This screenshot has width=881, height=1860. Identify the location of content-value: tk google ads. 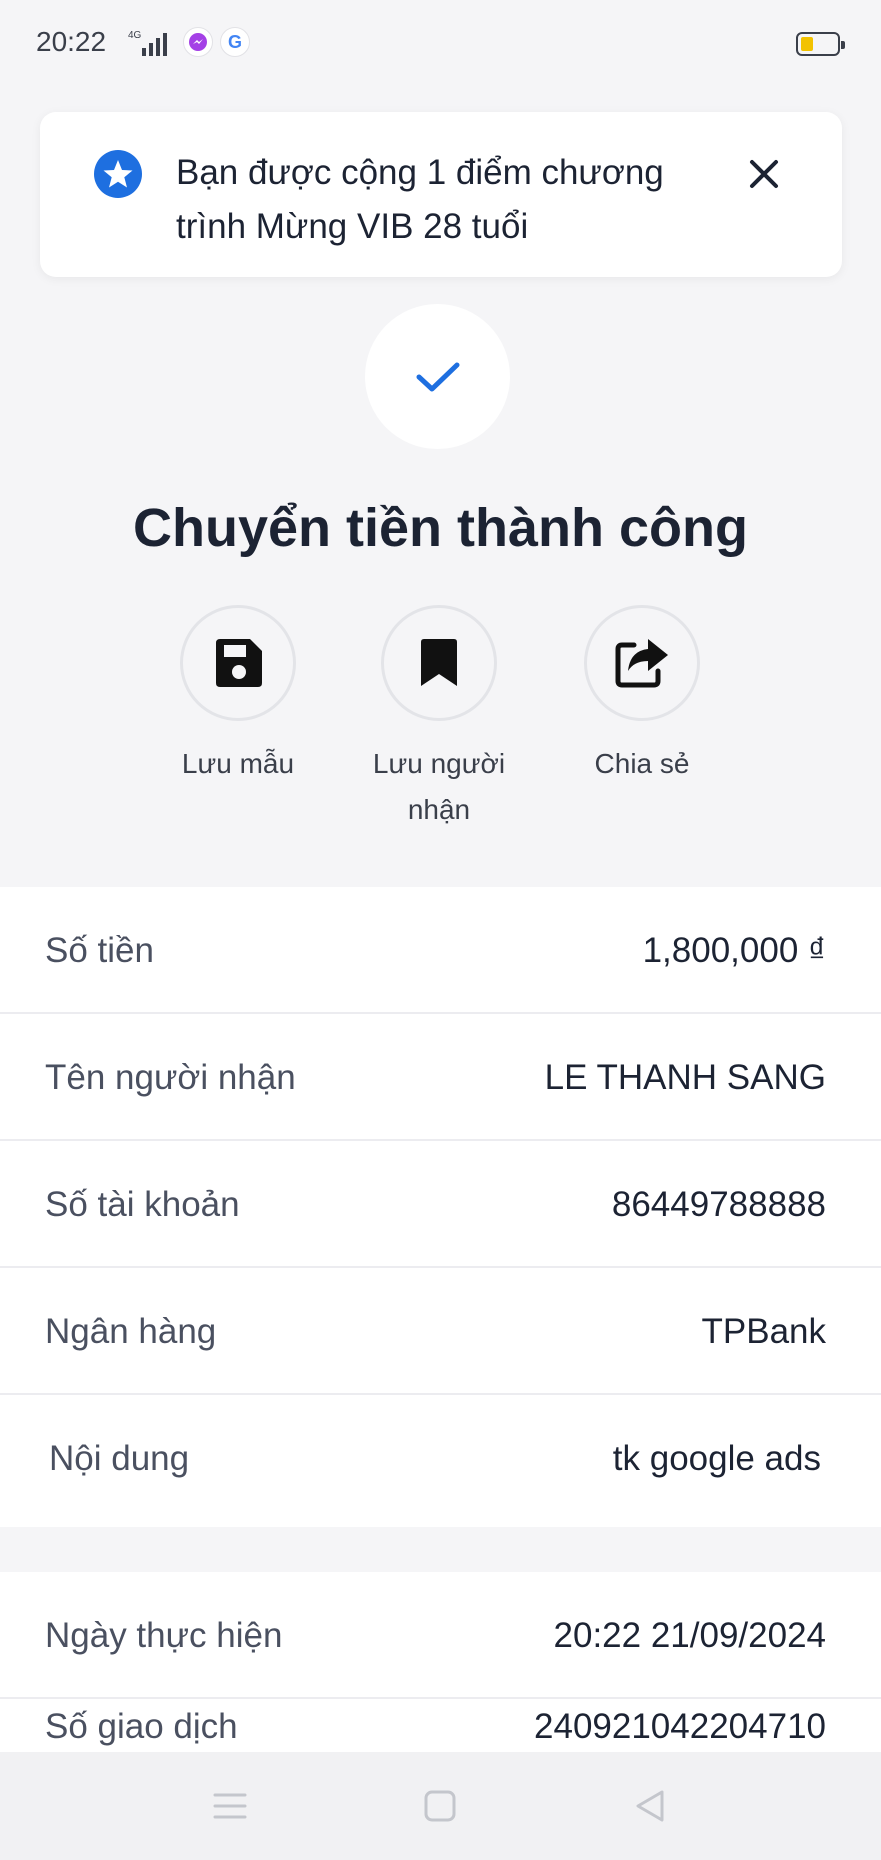
(716, 1458).